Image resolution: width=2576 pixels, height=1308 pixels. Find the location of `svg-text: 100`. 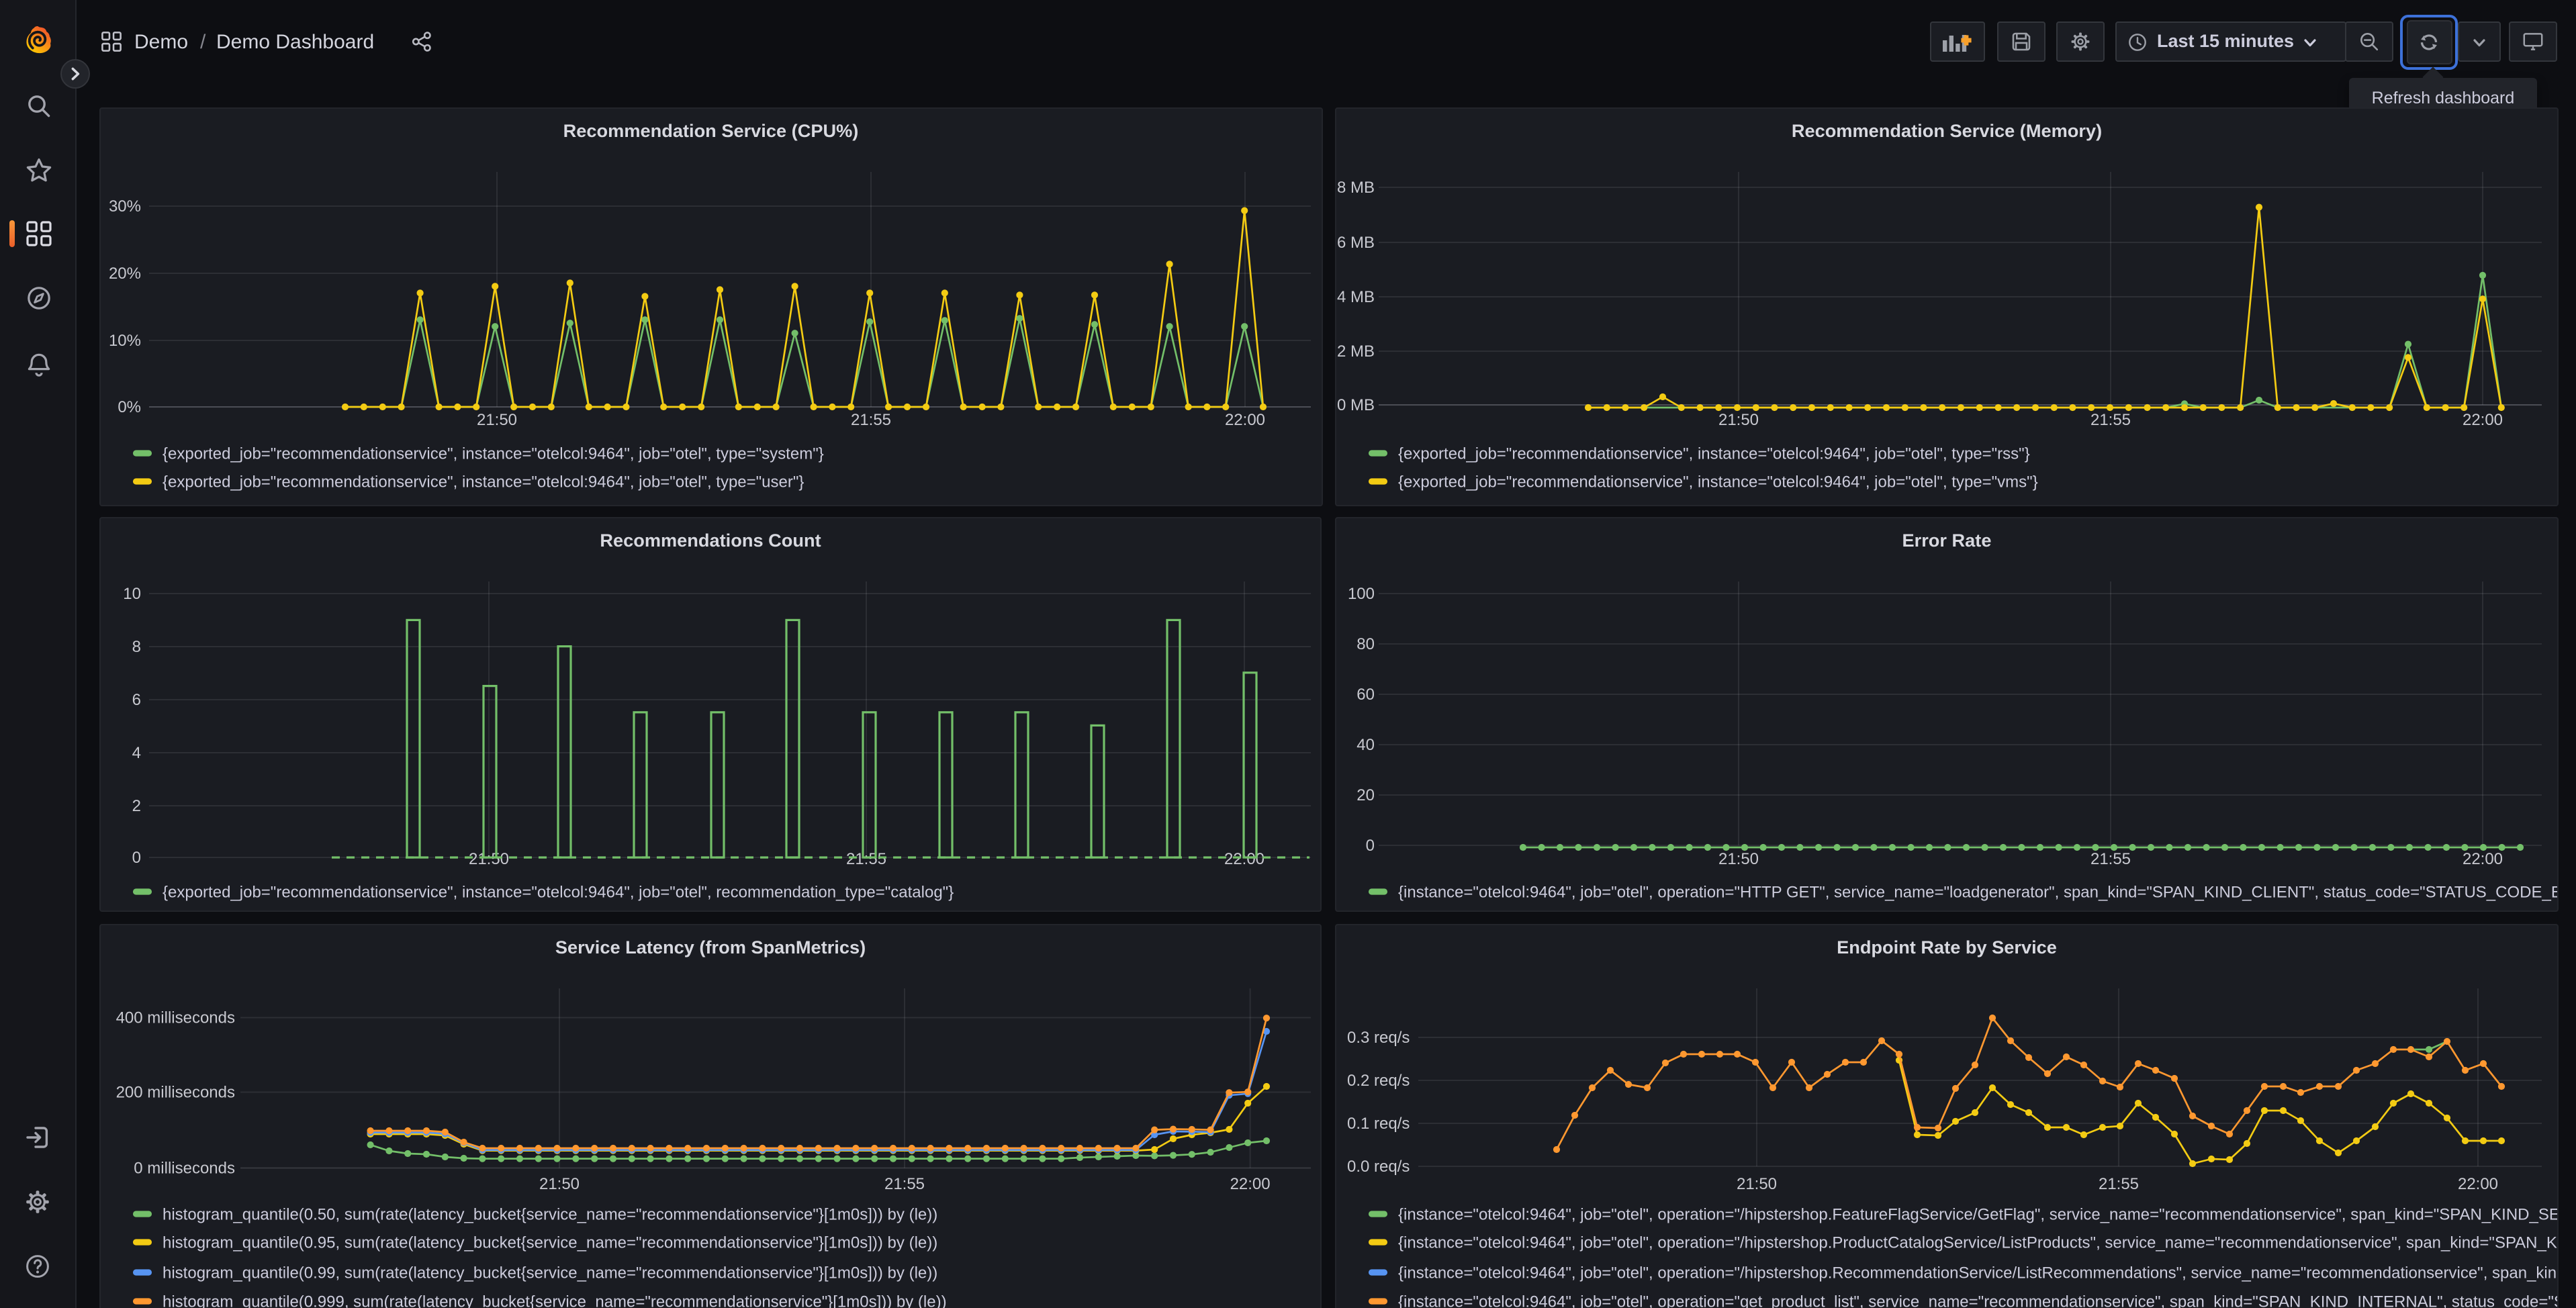

svg-text: 100 is located at coordinates (1360, 593).